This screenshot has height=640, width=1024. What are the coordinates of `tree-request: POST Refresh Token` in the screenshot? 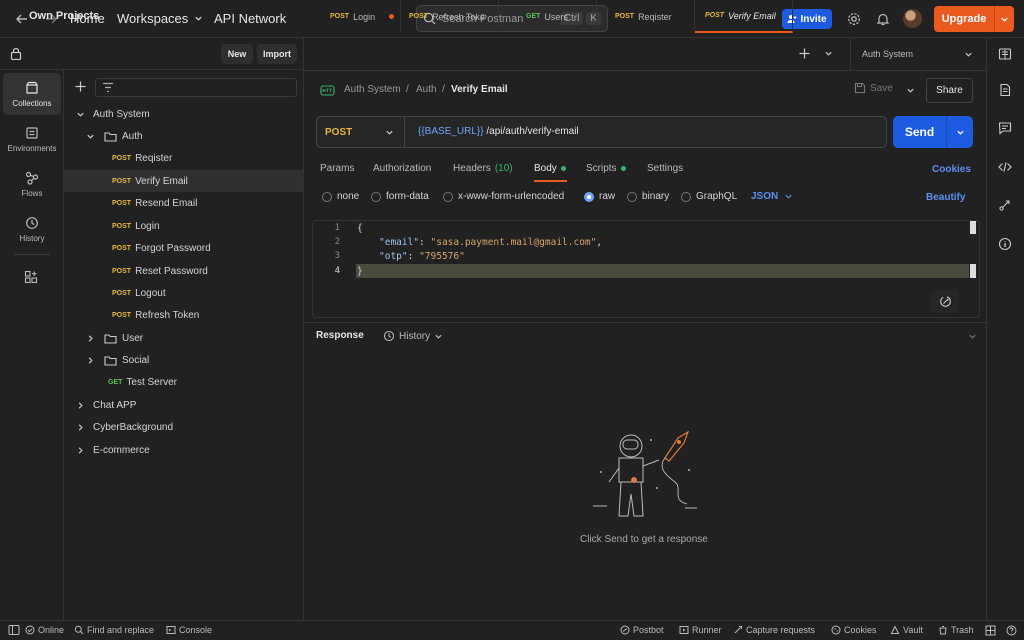 It's located at (183, 315).